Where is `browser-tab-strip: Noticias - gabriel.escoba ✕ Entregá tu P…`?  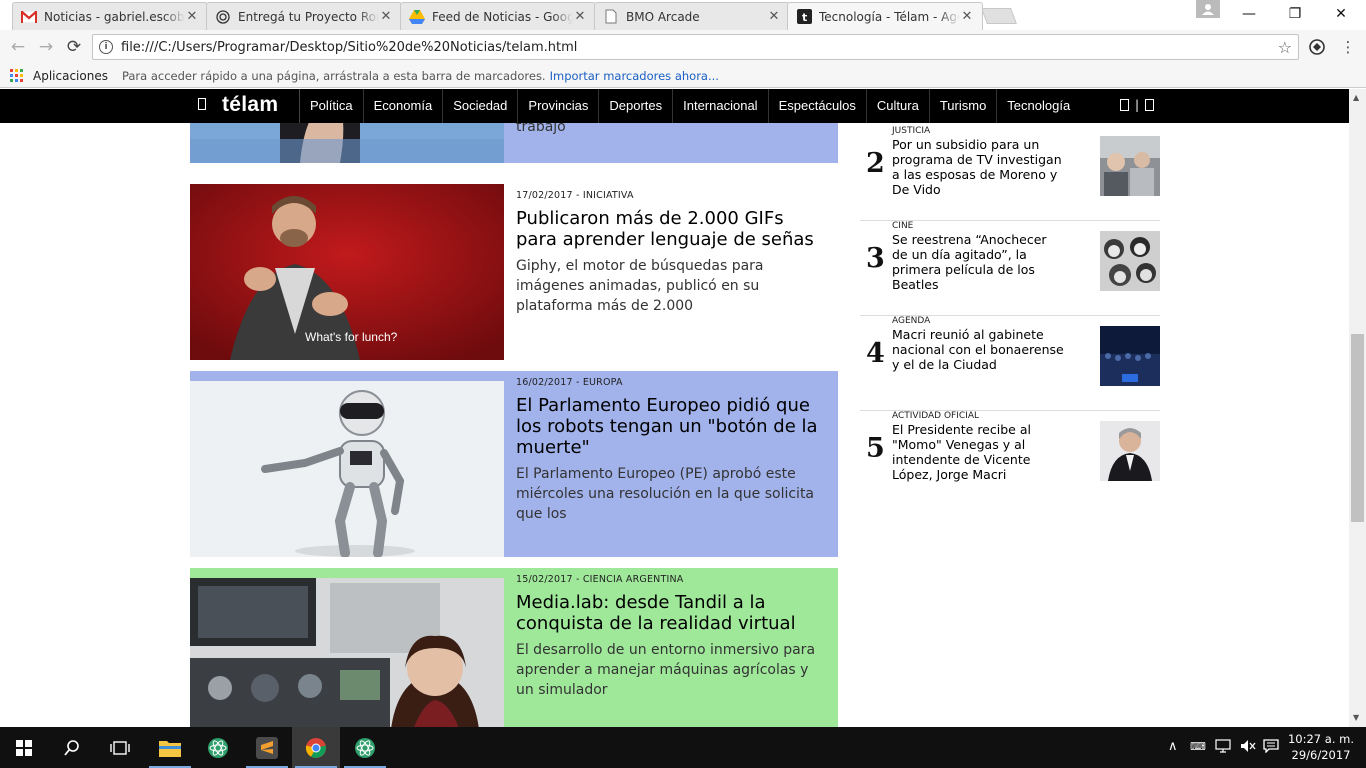
browser-tab-strip: Noticias - gabriel.escoba ✕ Entregá tu P… is located at coordinates (683, 15).